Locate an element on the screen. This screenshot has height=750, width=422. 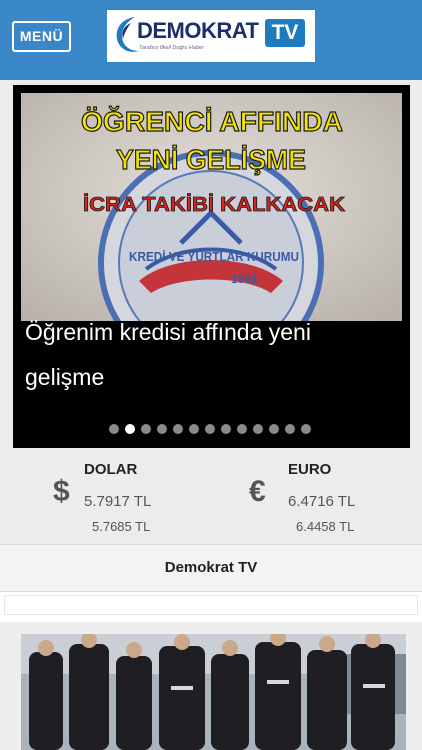
section-header: Demokrat TV is located at coordinates (211, 568).